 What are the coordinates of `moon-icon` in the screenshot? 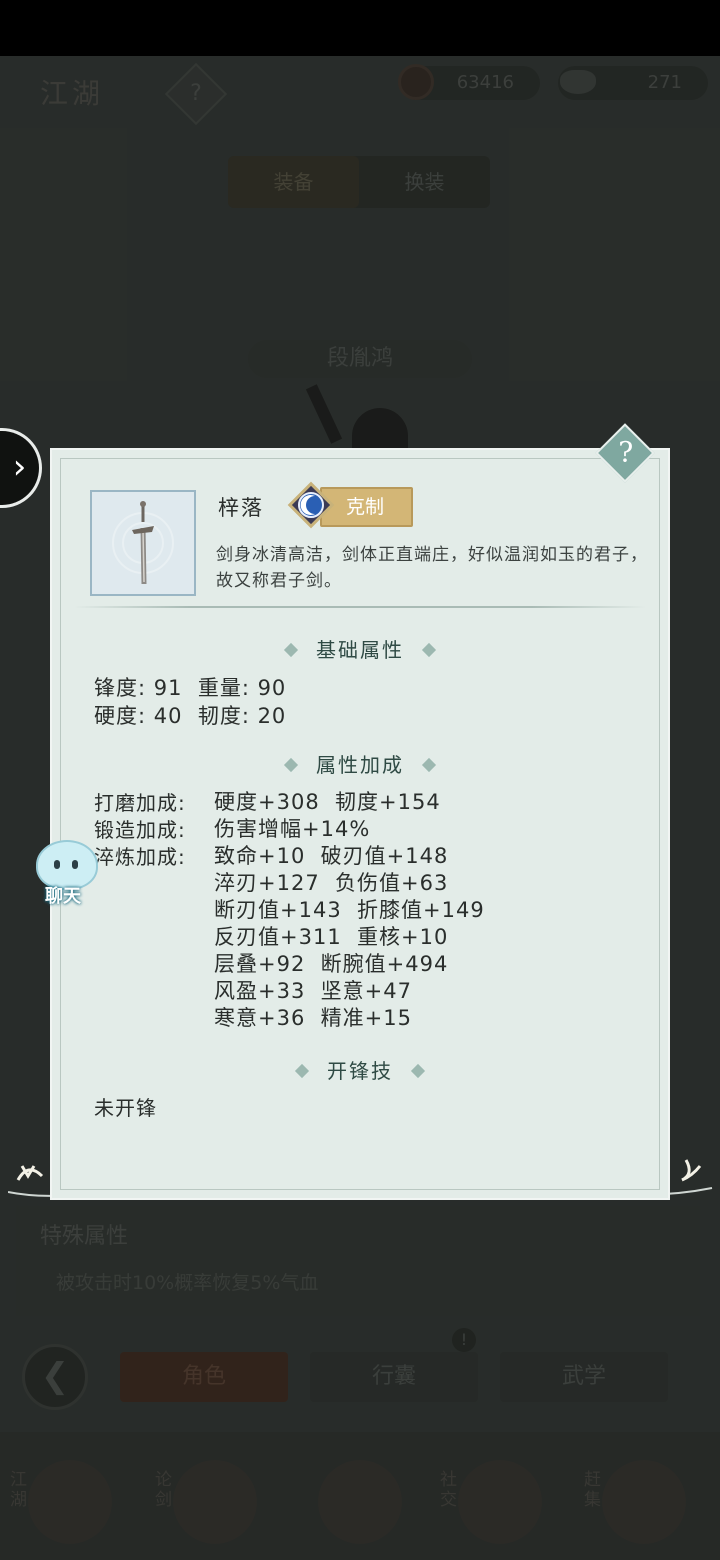 It's located at (311, 505).